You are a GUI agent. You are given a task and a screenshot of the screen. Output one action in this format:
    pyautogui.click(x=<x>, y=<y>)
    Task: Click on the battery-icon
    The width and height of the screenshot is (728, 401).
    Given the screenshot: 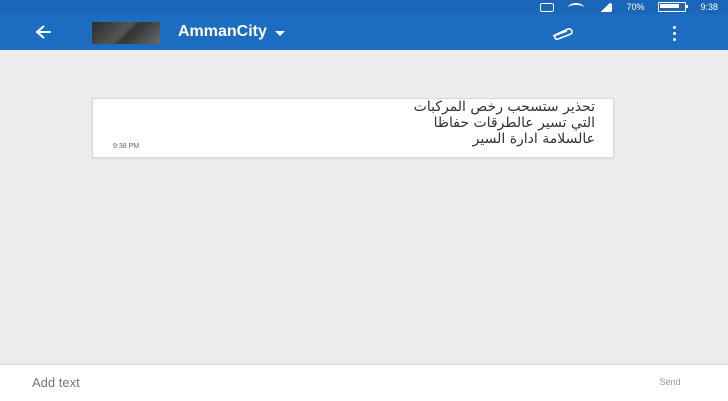 What is the action you would take?
    pyautogui.click(x=673, y=7)
    